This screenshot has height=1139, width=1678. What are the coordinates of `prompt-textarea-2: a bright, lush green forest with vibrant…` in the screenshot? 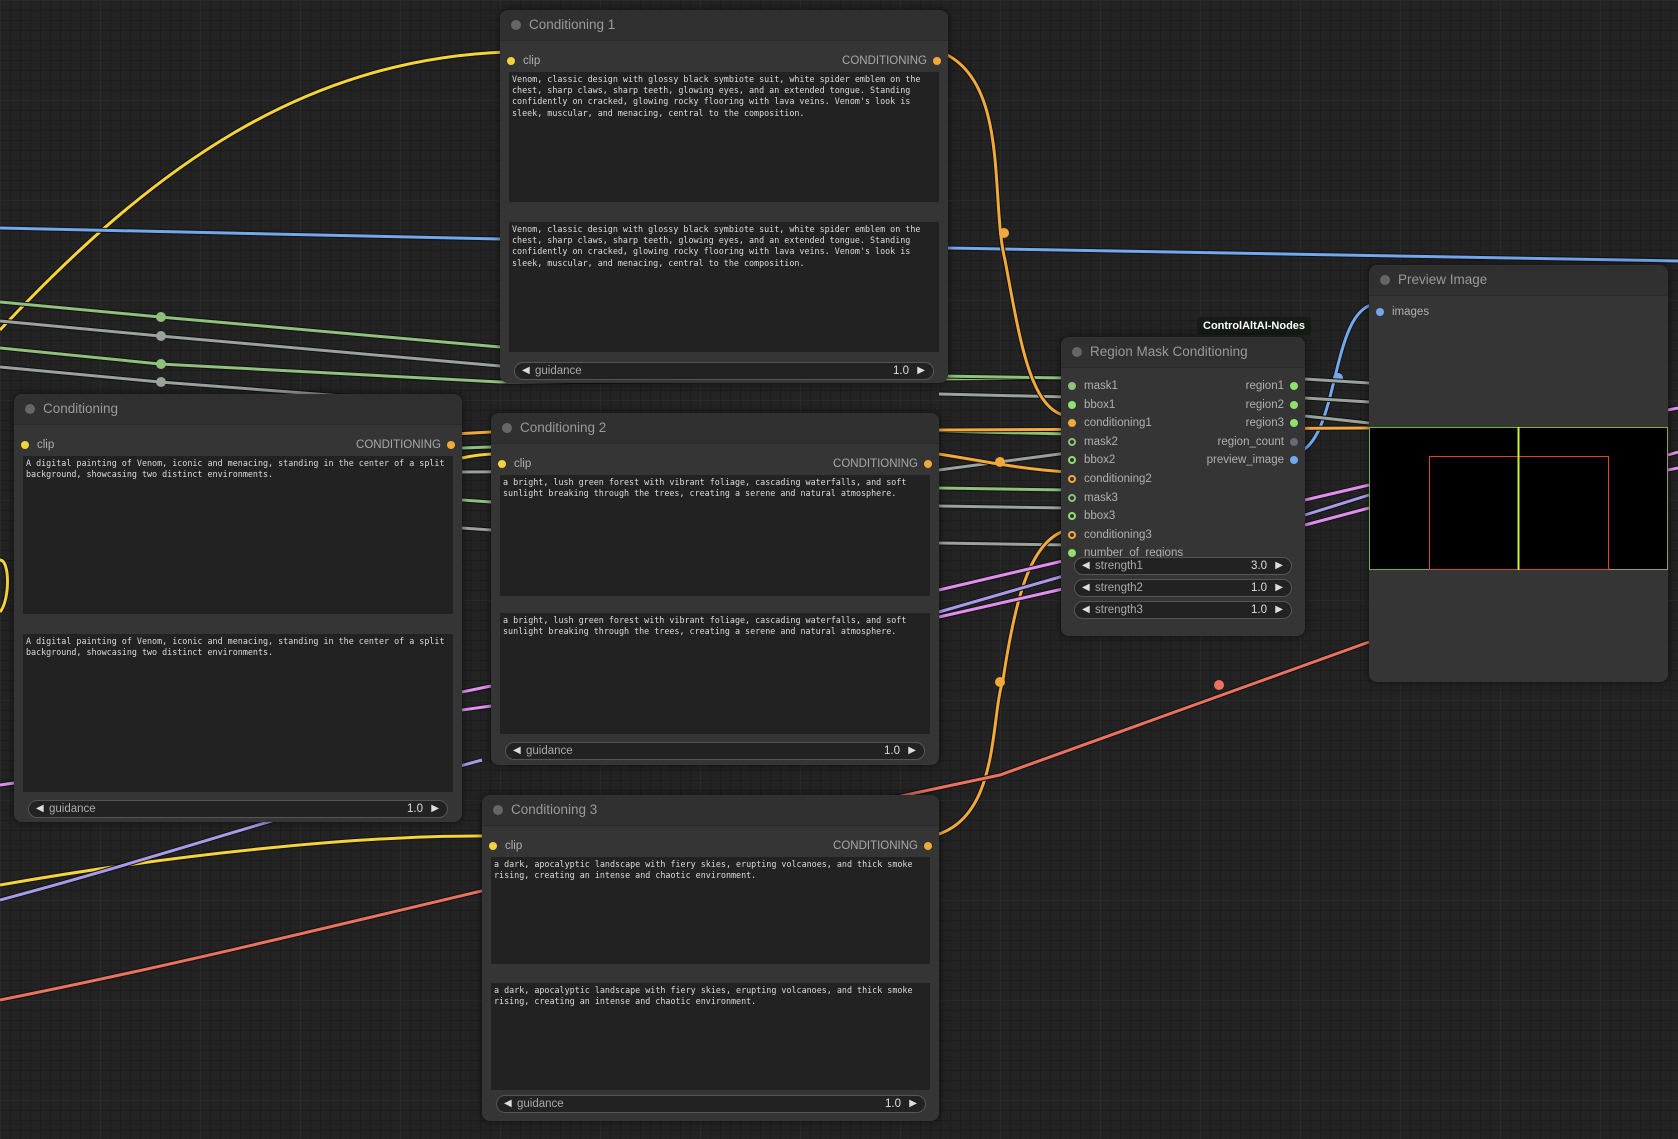 It's located at (715, 673).